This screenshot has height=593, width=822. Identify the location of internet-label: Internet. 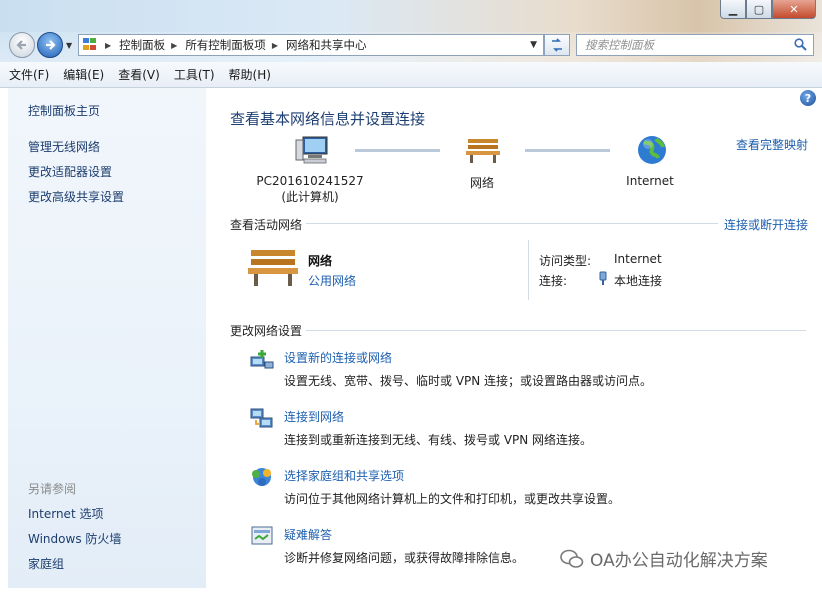
(650, 181).